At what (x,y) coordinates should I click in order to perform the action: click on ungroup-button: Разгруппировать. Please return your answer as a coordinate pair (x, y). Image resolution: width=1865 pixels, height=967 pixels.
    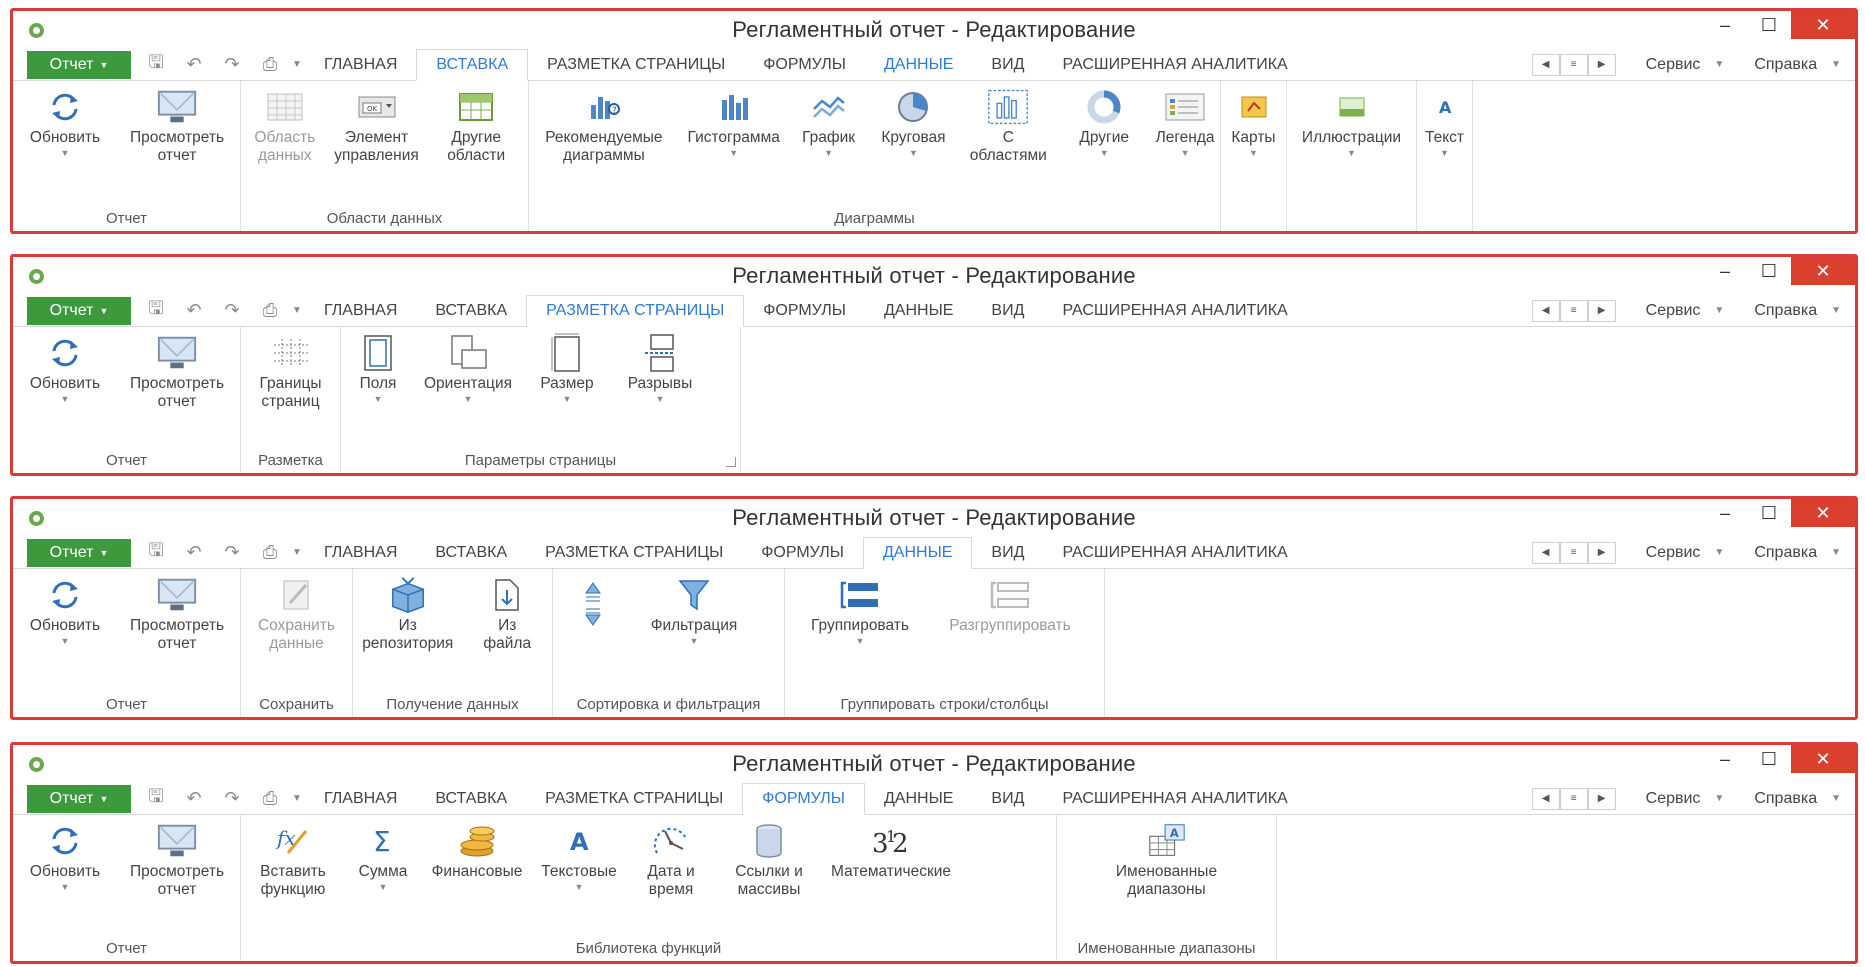
    Looking at the image, I should click on (1010, 643).